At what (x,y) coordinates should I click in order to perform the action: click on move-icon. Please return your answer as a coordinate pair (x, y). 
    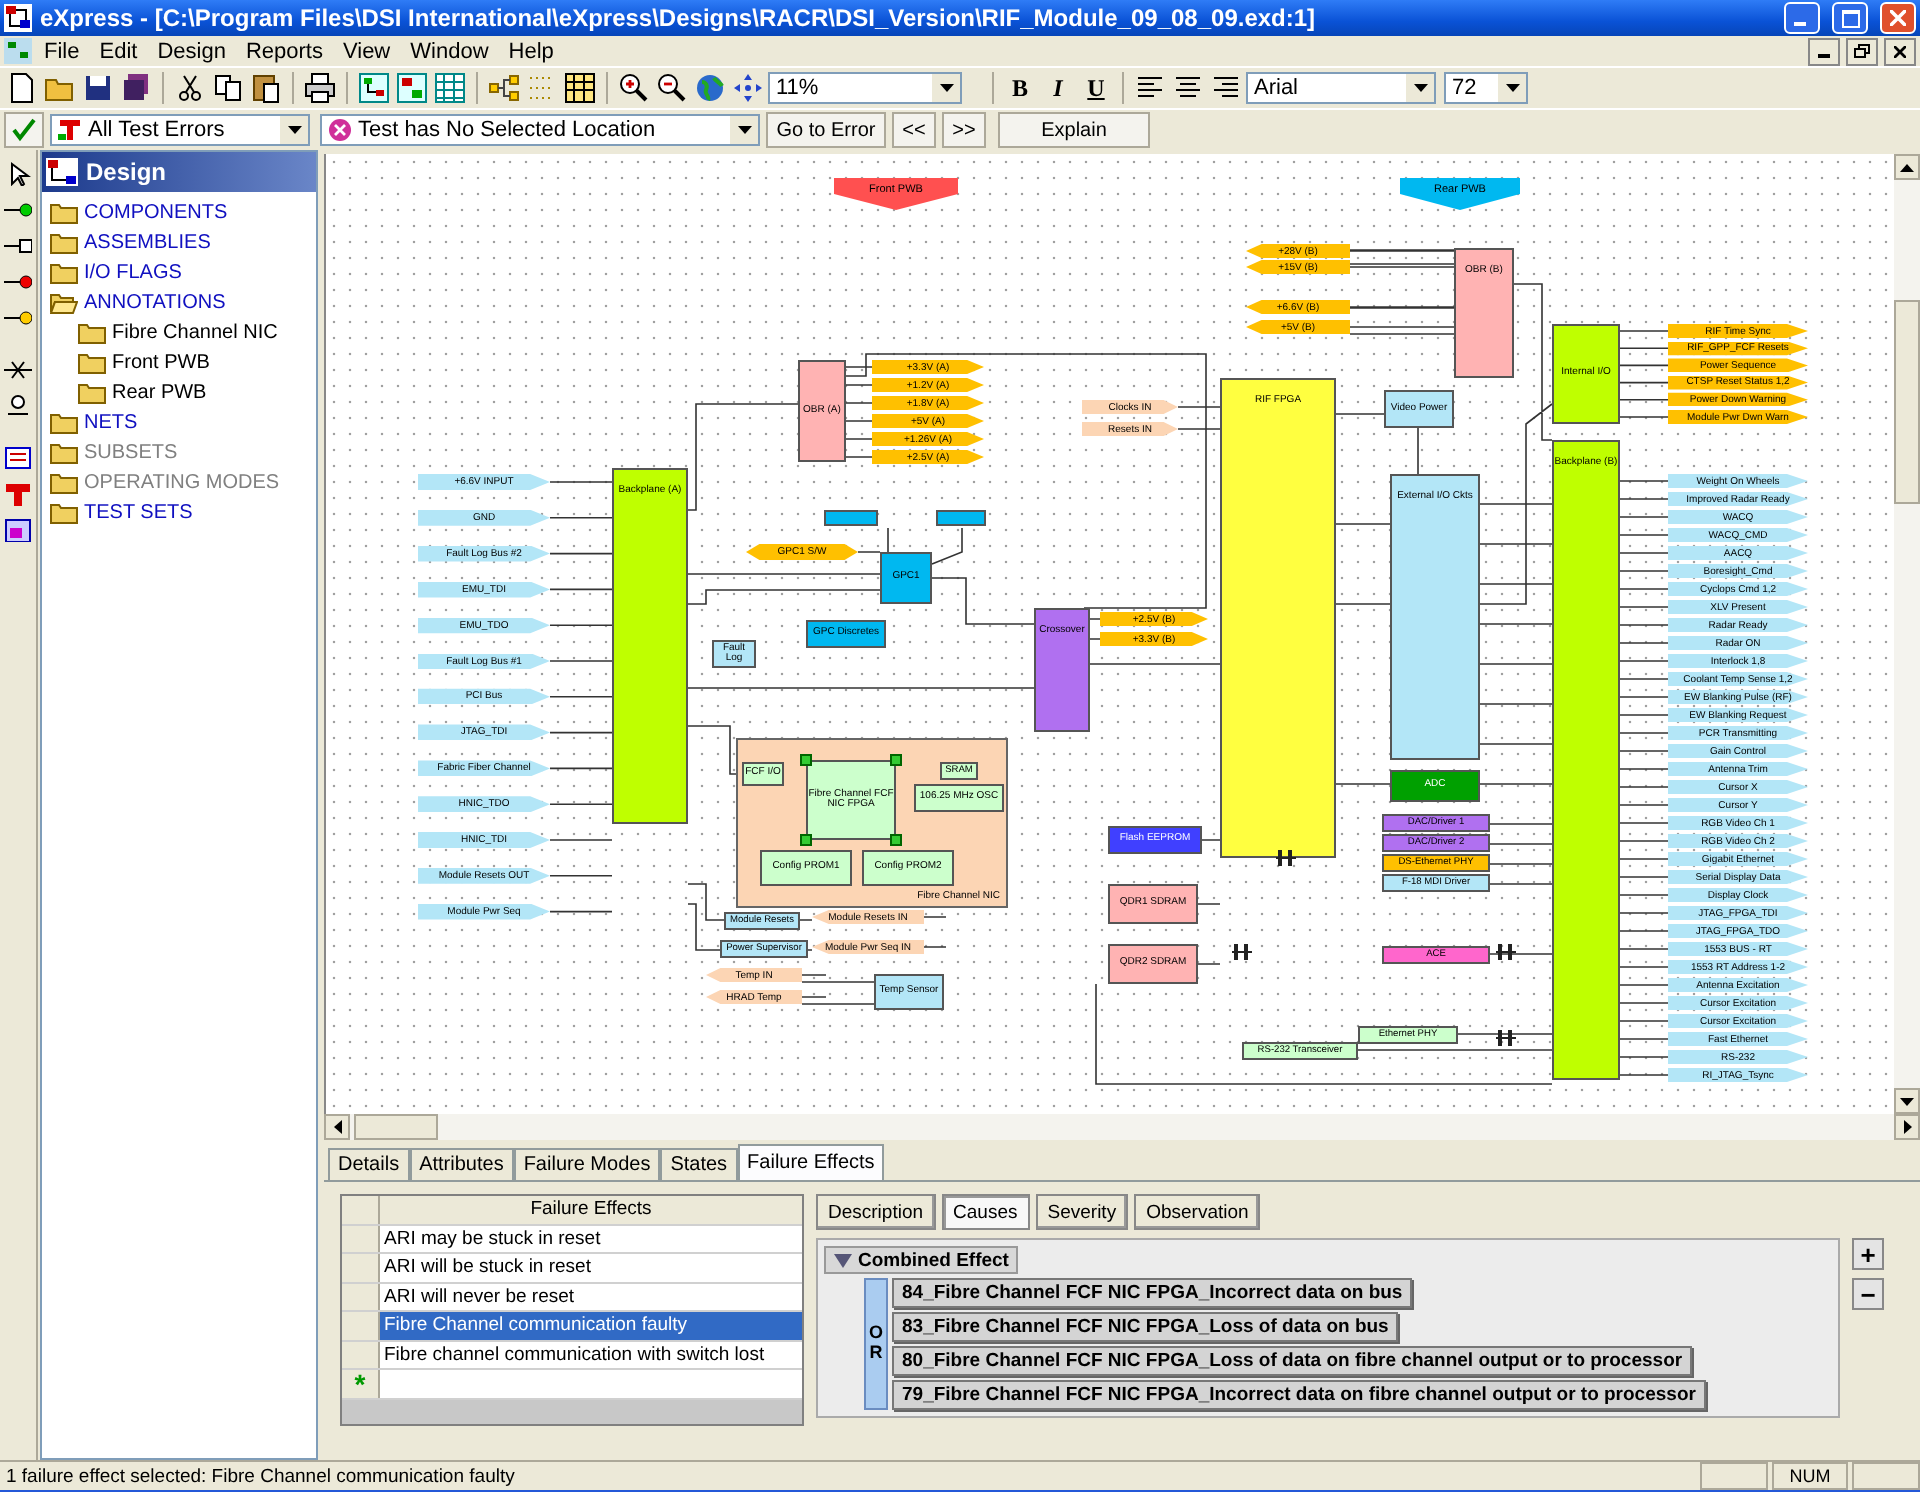
    Looking at the image, I should click on (748, 88).